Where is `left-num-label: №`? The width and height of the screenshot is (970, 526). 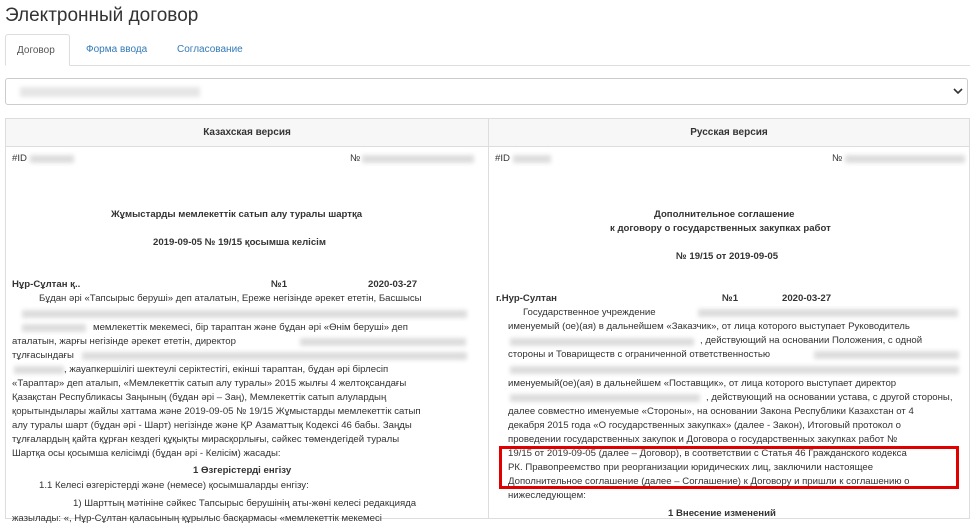 left-num-label: № is located at coordinates (355, 158).